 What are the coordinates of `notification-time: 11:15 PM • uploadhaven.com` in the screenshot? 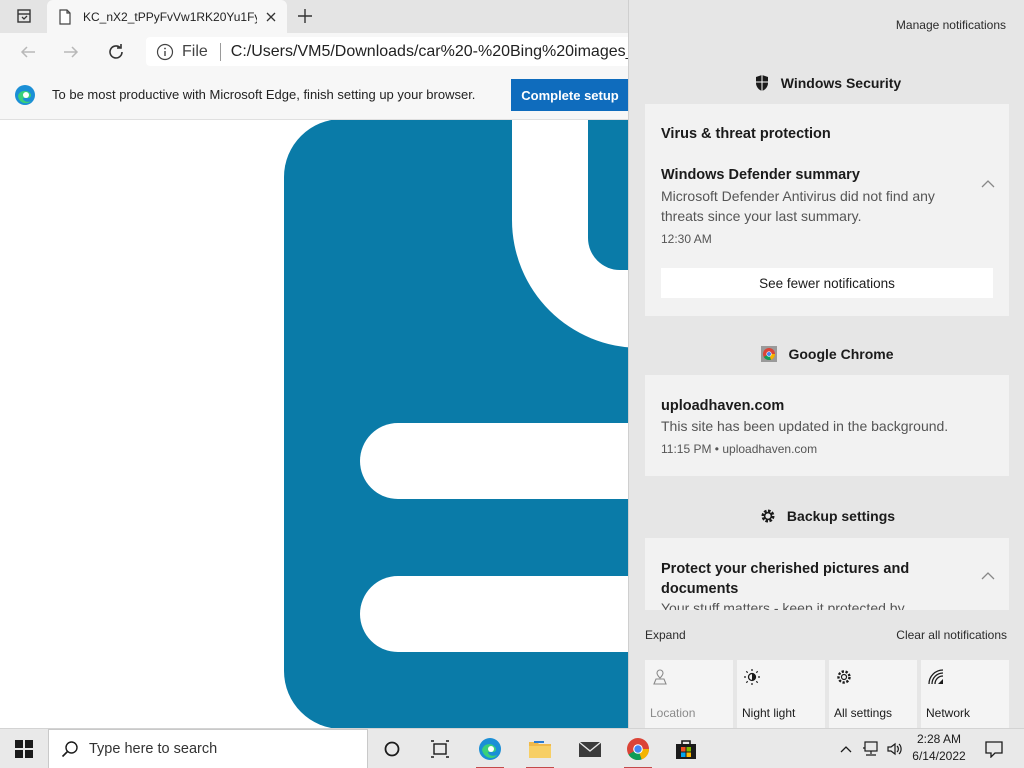 It's located at (739, 449).